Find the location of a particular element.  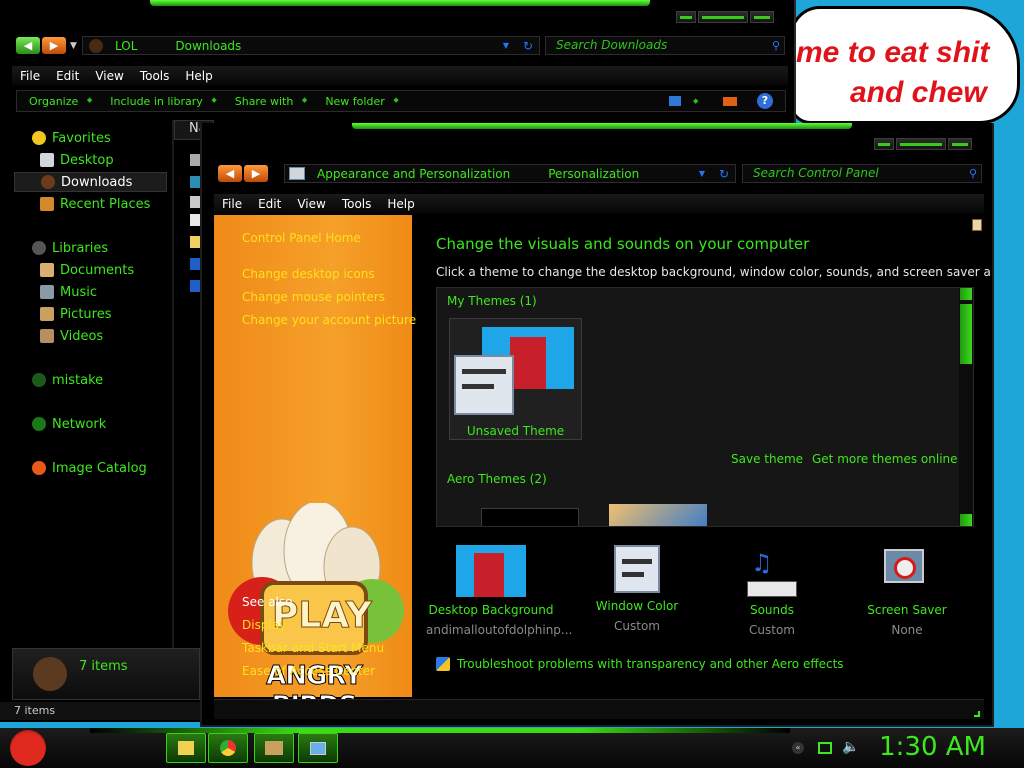

nav-recent-places: Recent Places is located at coordinates (90, 204).